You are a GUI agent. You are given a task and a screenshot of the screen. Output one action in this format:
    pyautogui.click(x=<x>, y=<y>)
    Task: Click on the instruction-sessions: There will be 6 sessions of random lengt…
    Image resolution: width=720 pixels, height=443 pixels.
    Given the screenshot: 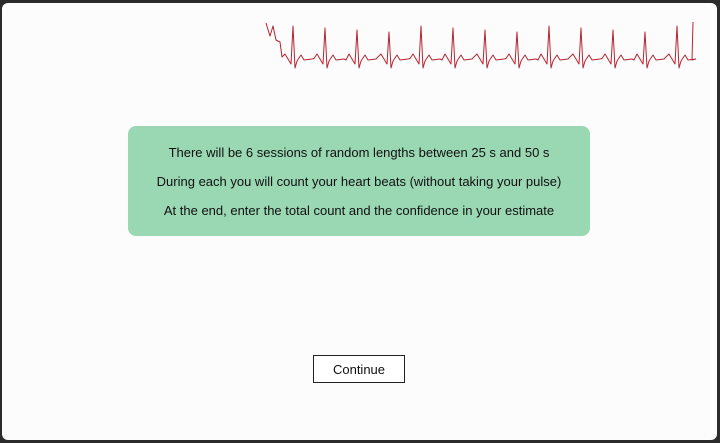 What is the action you would take?
    pyautogui.click(x=359, y=152)
    